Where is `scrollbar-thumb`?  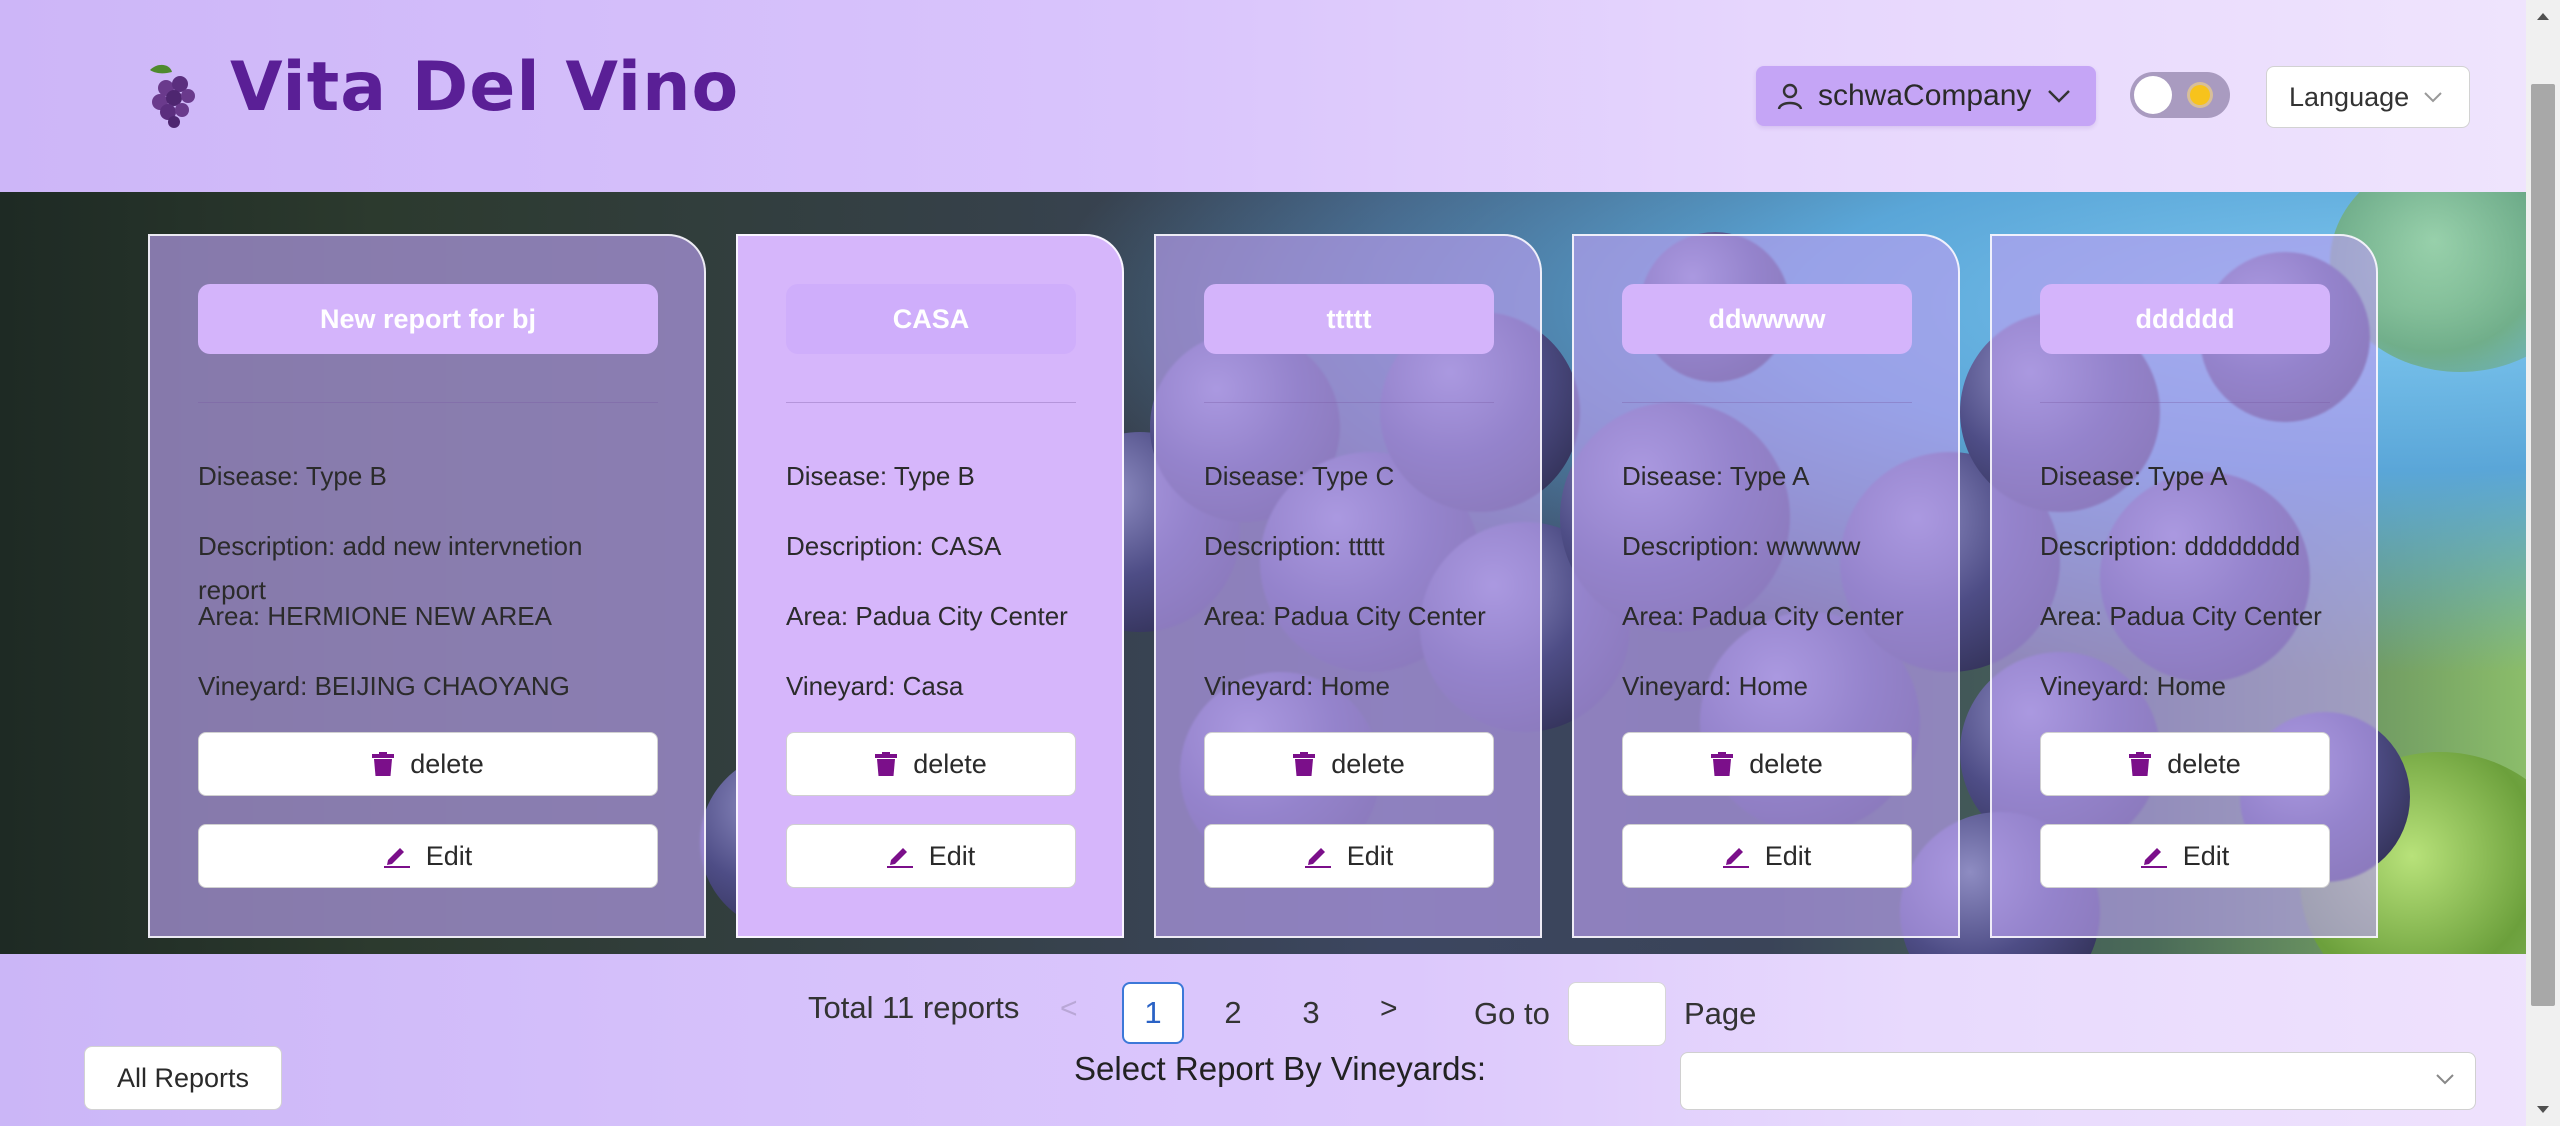 scrollbar-thumb is located at coordinates (2543, 545).